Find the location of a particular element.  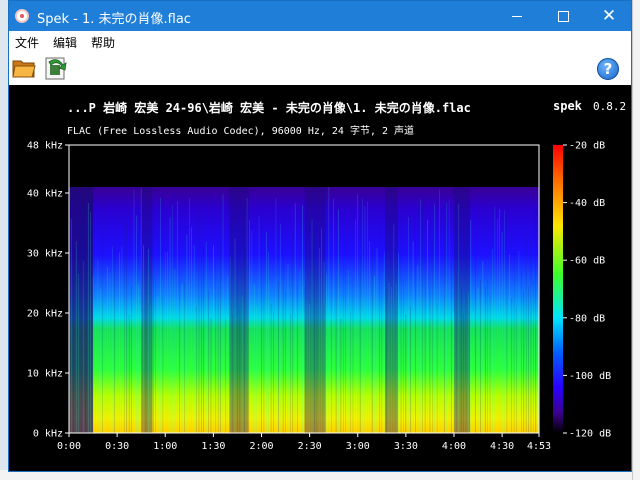

help-icon: ? is located at coordinates (608, 69).